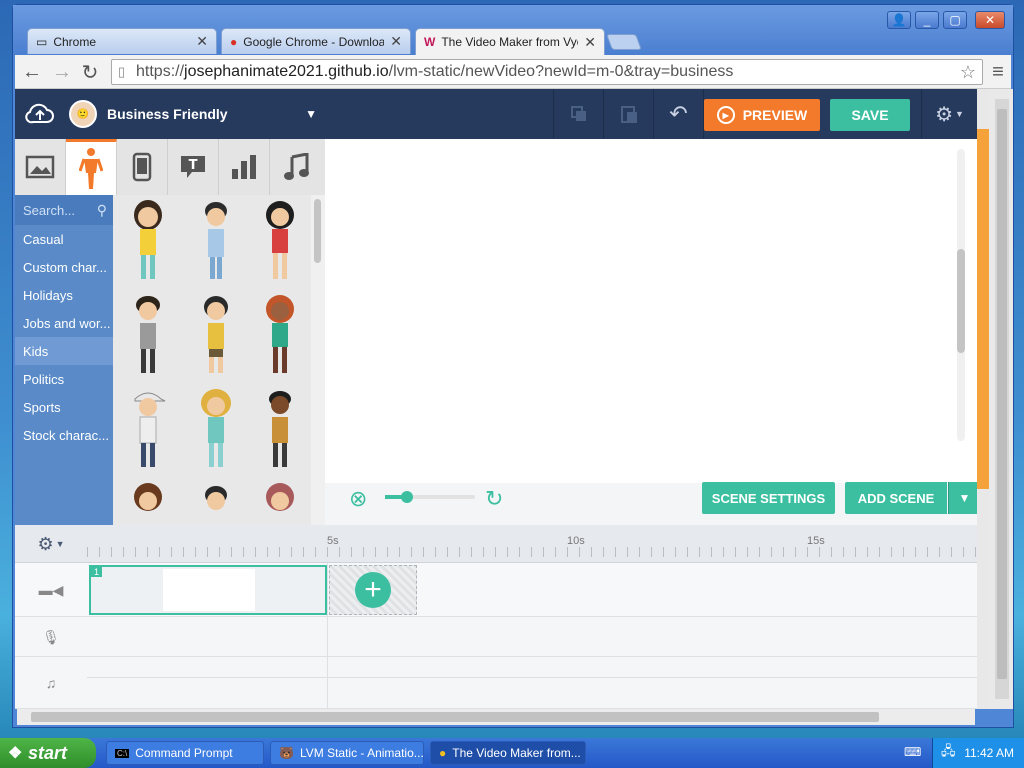 This screenshot has width=1024, height=768. Describe the element at coordinates (318, 360) in the screenshot. I see `library-scrollbar` at that location.